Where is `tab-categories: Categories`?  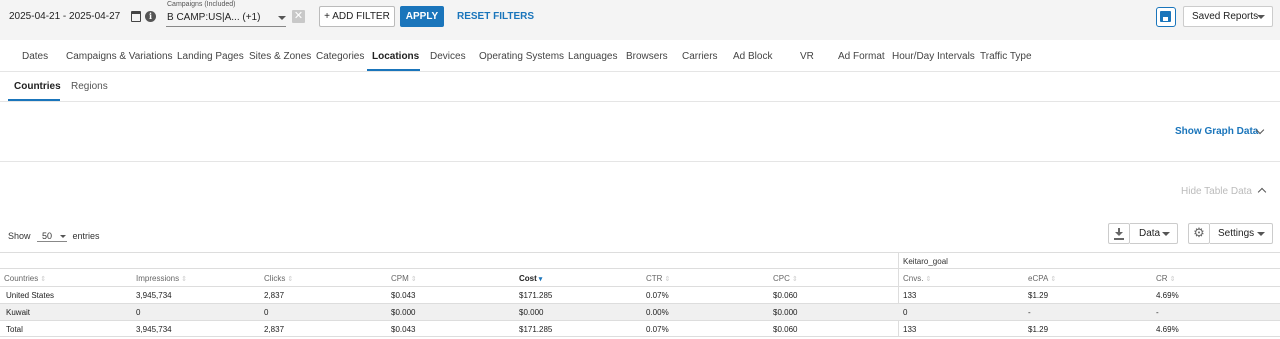 tab-categories: Categories is located at coordinates (340, 56).